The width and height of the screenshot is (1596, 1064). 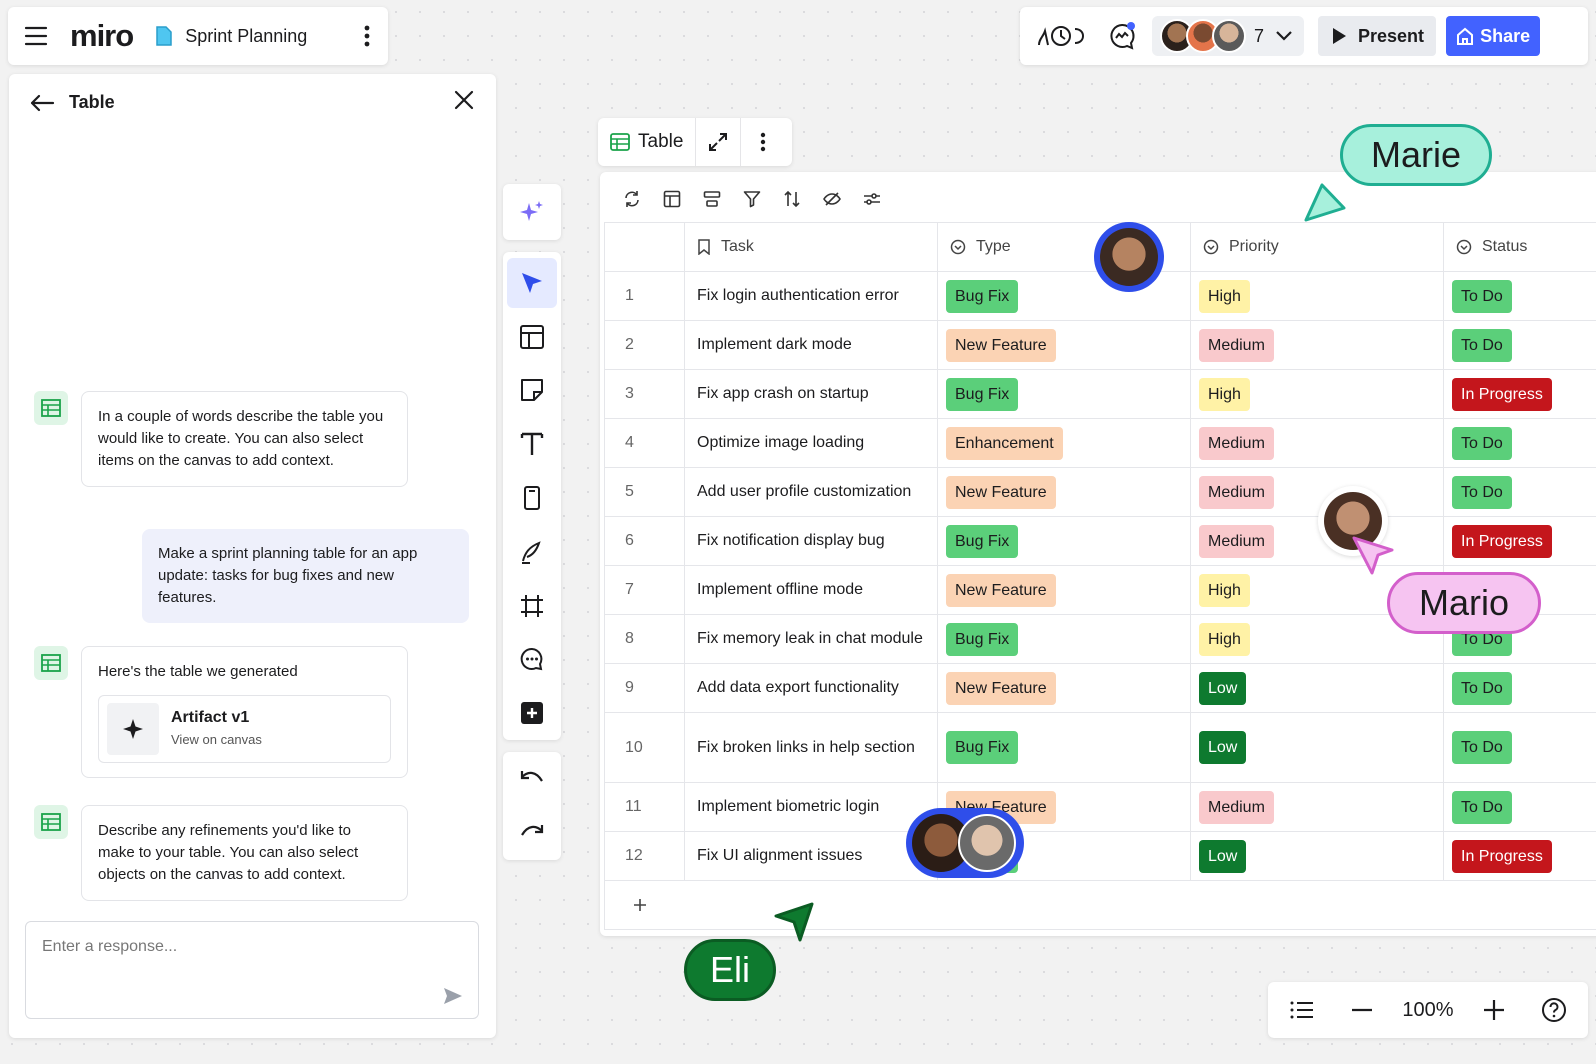 What do you see at coordinates (632, 199) in the screenshot?
I see `sync-button` at bounding box center [632, 199].